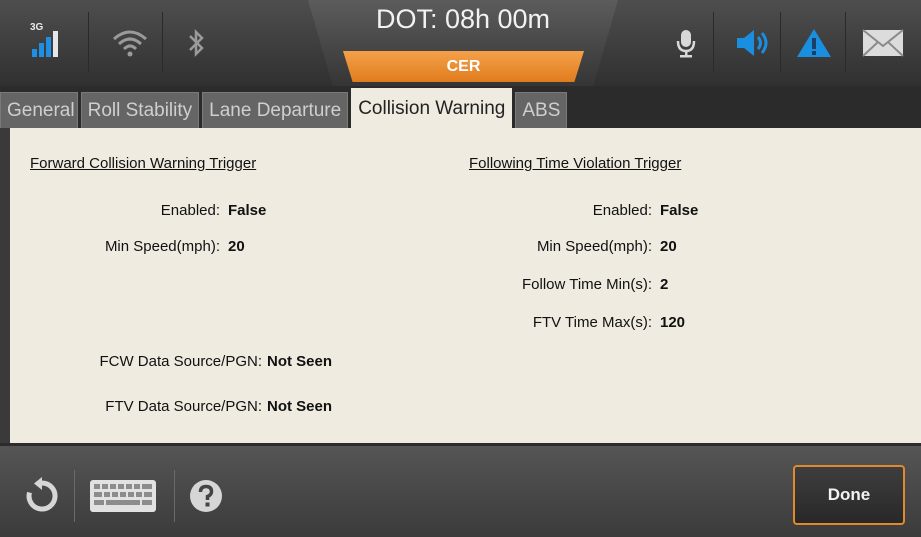 The width and height of the screenshot is (921, 537). I want to click on bluetooth-icon, so click(196, 43).